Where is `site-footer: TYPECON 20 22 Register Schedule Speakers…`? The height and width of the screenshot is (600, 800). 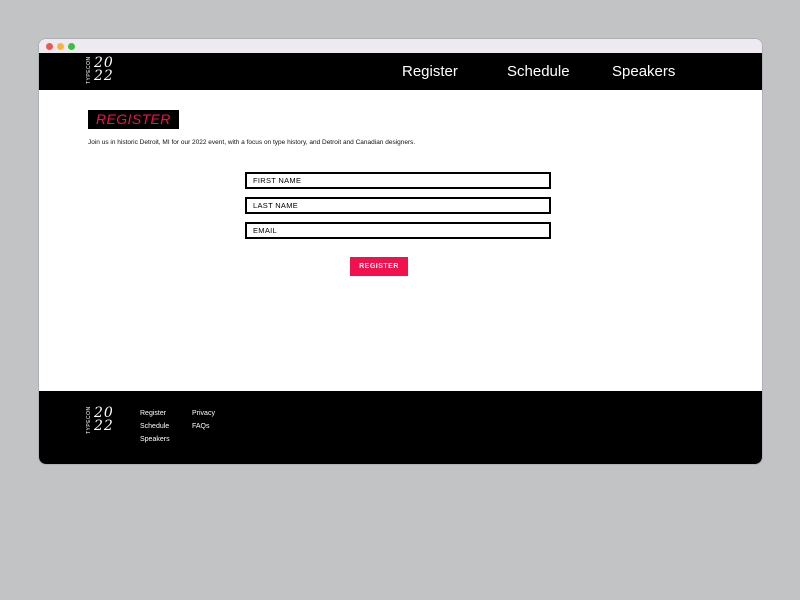 site-footer: TYPECON 20 22 Register Schedule Speakers… is located at coordinates (400, 427).